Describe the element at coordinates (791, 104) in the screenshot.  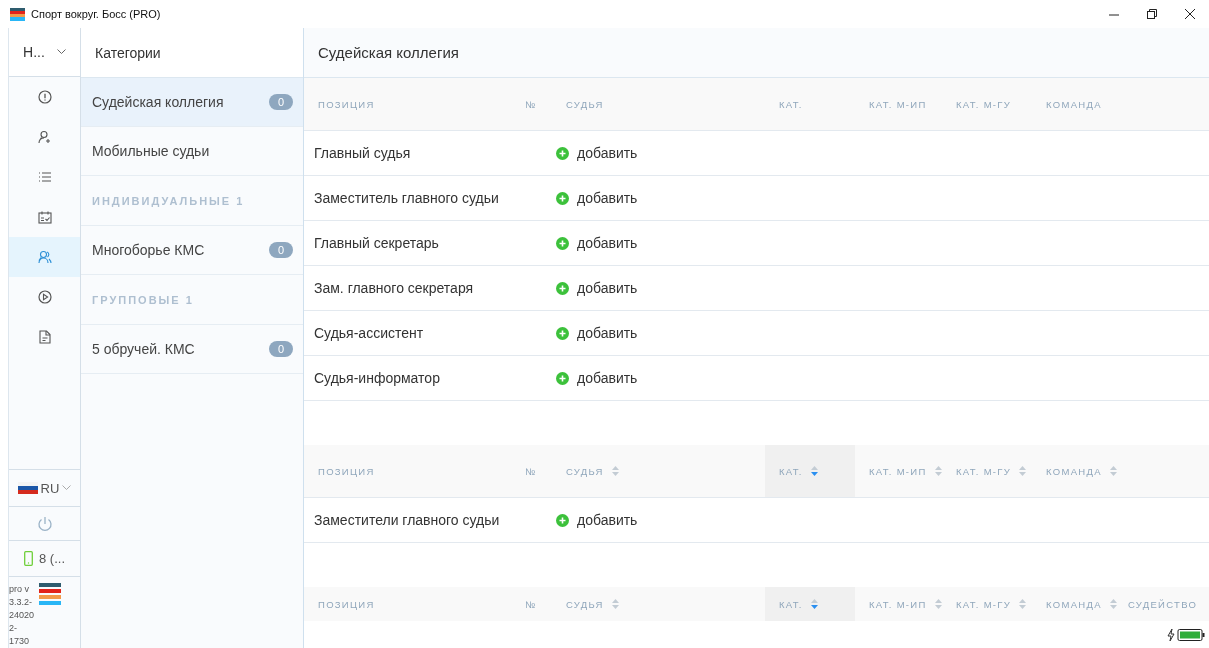
I see `column-header: КАТ.` at that location.